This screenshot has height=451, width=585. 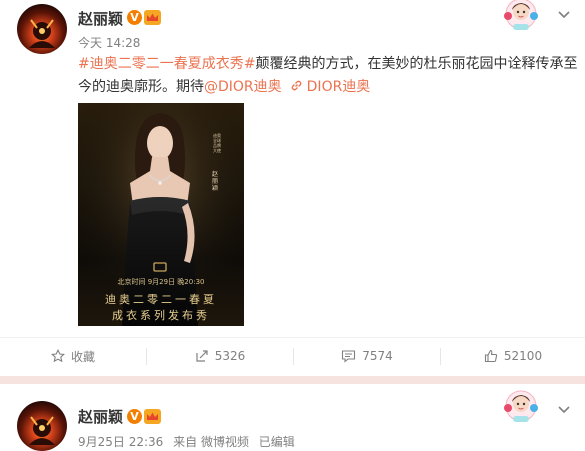 I want to click on dior-web-link: DIOR迪奥, so click(x=330, y=87).